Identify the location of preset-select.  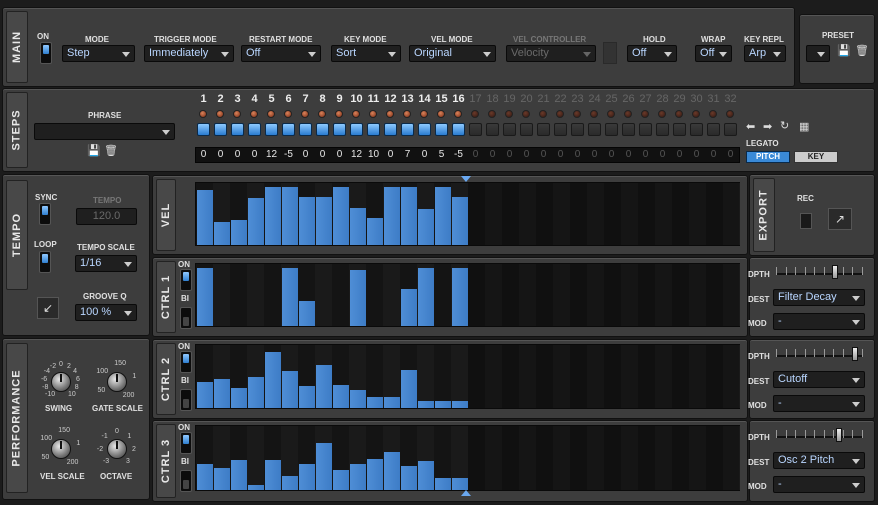
(818, 53).